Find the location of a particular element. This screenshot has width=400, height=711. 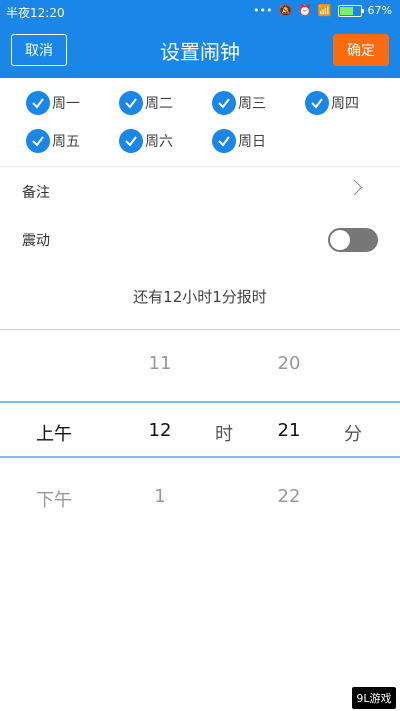

status-time: 半夜12:20 is located at coordinates (35, 13).